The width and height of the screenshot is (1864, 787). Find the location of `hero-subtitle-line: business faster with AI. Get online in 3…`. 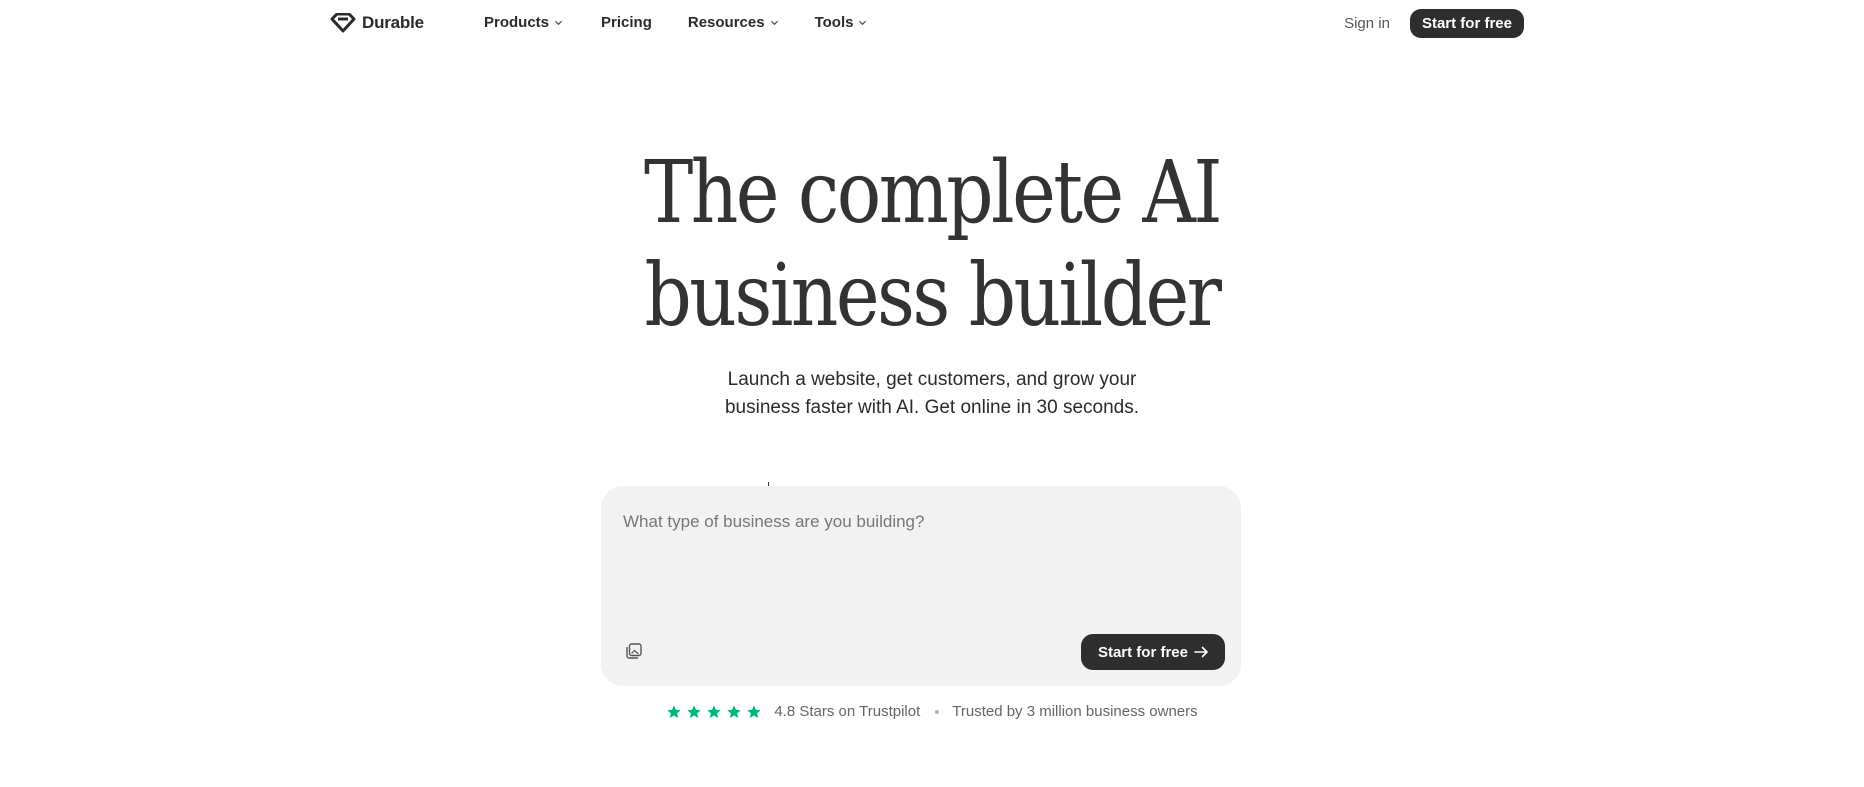

hero-subtitle-line: business faster with AI. Get online in 3… is located at coordinates (931, 407).